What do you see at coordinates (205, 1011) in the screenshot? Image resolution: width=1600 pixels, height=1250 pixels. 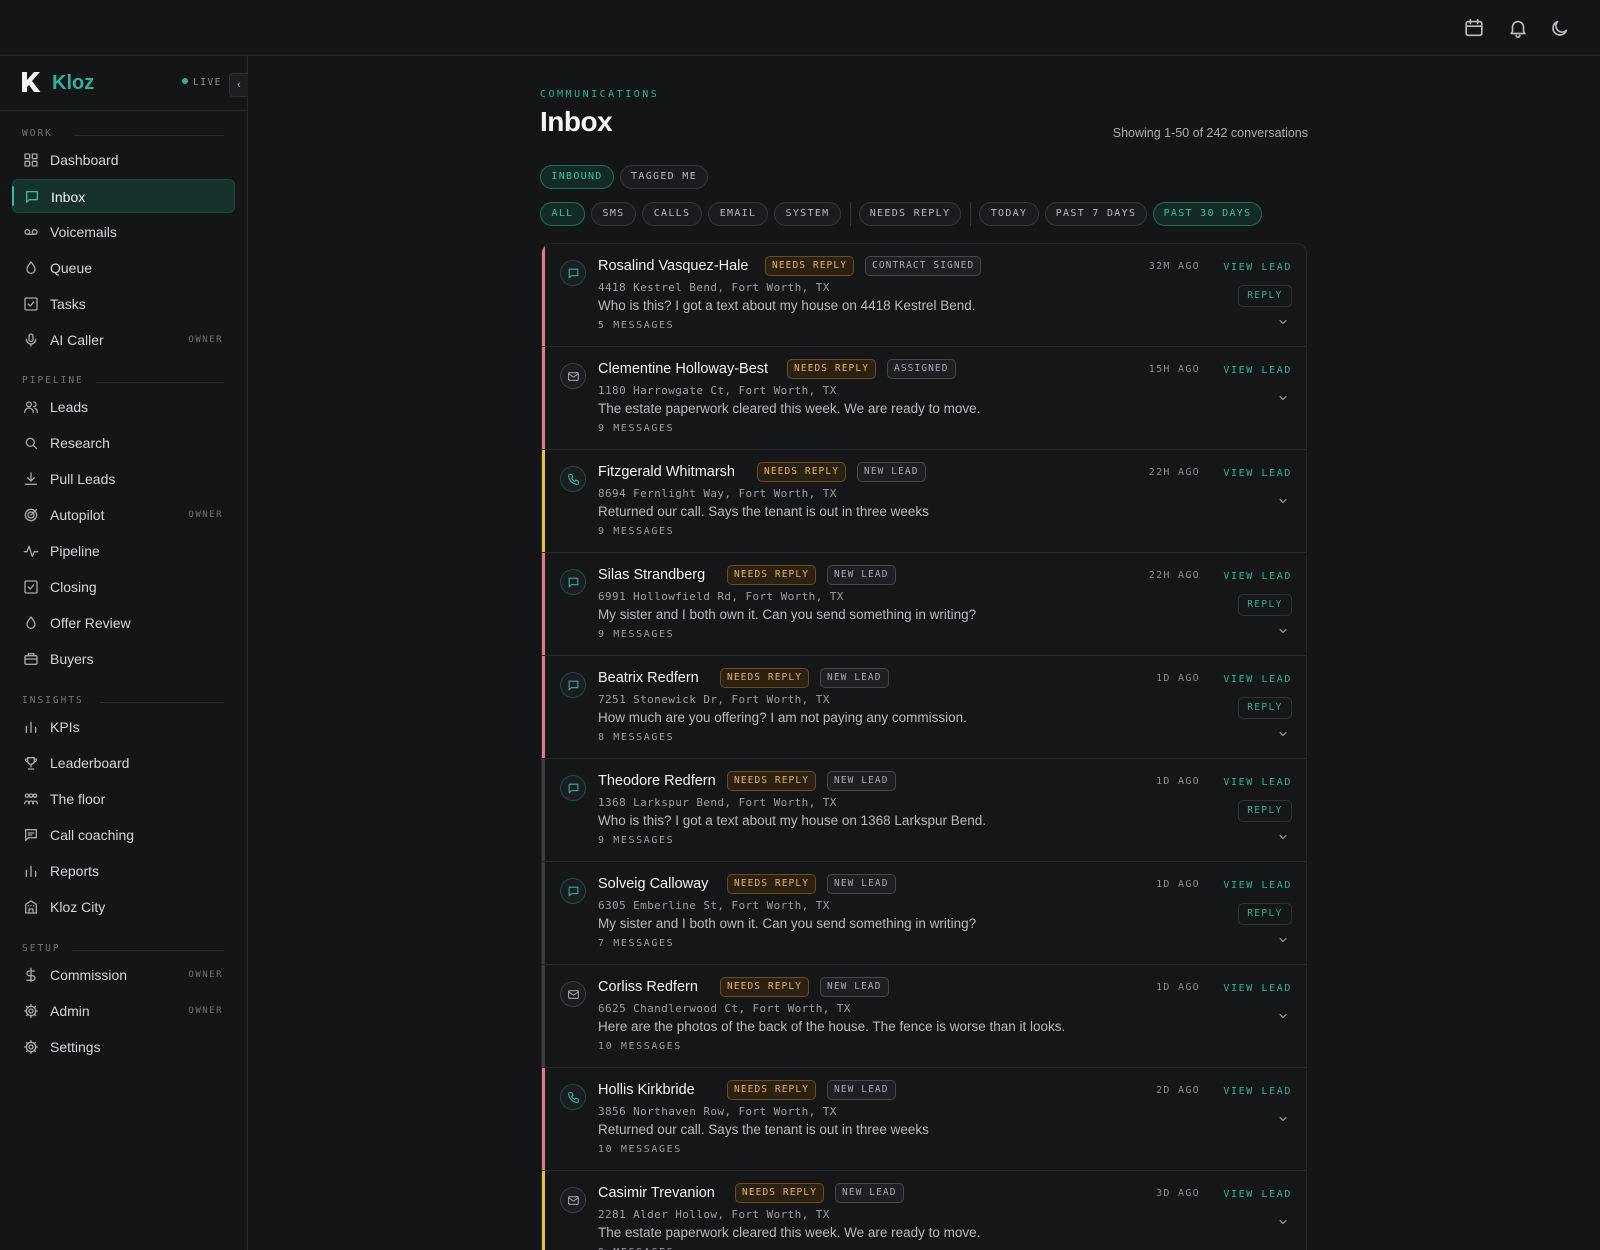 I see `owner-badge: OWNER` at bounding box center [205, 1011].